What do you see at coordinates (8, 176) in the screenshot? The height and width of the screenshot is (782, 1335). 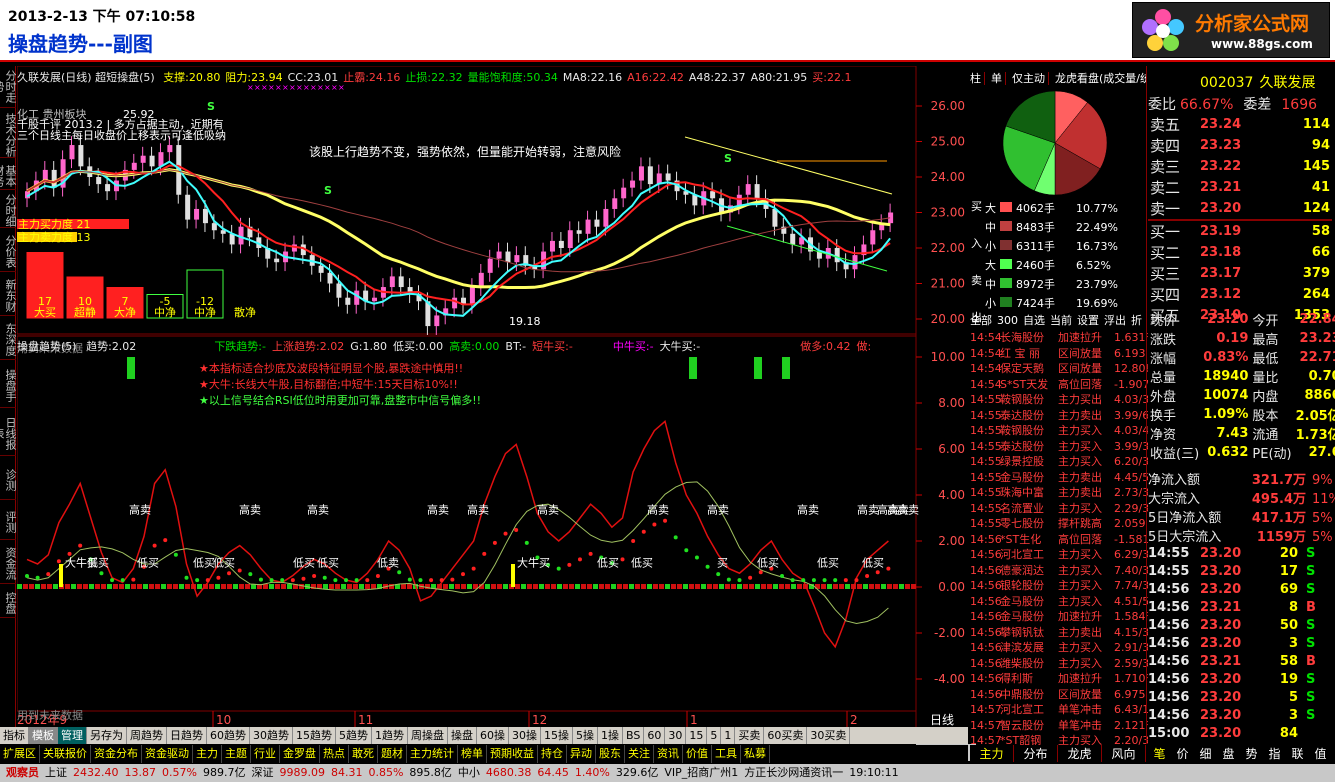 I see `left-tab-2: 基本财务` at bounding box center [8, 176].